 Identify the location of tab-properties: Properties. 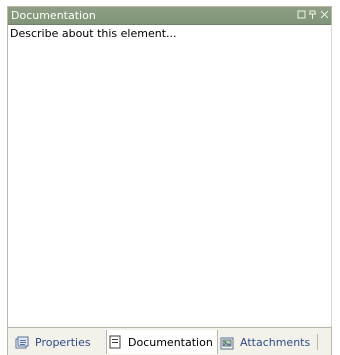
(52, 342).